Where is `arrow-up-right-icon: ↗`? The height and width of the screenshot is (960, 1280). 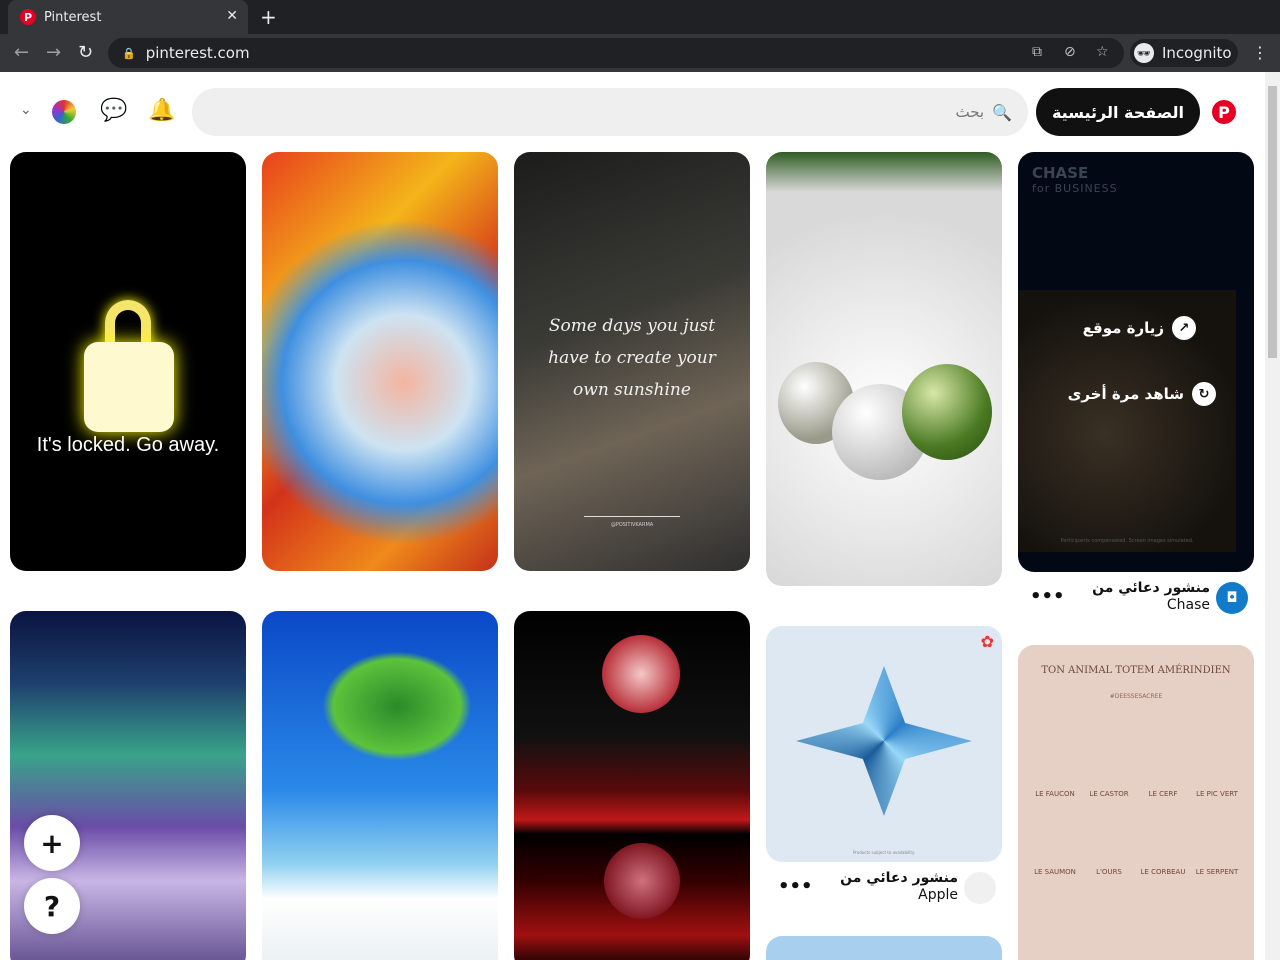 arrow-up-right-icon: ↗ is located at coordinates (1184, 328).